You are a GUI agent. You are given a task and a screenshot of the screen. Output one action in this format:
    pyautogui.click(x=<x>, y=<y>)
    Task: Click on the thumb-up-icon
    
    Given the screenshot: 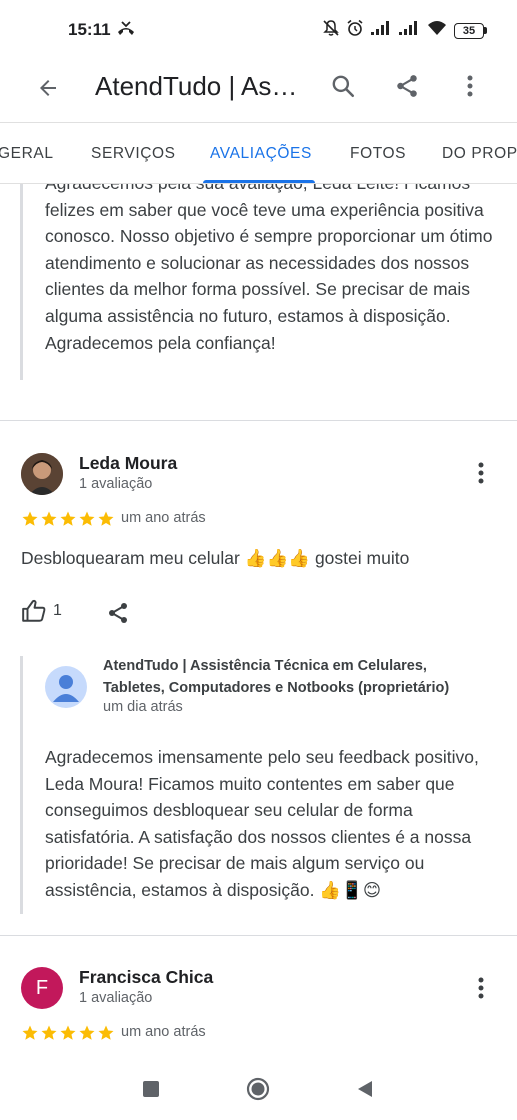 What is the action you would take?
    pyautogui.click(x=34, y=610)
    